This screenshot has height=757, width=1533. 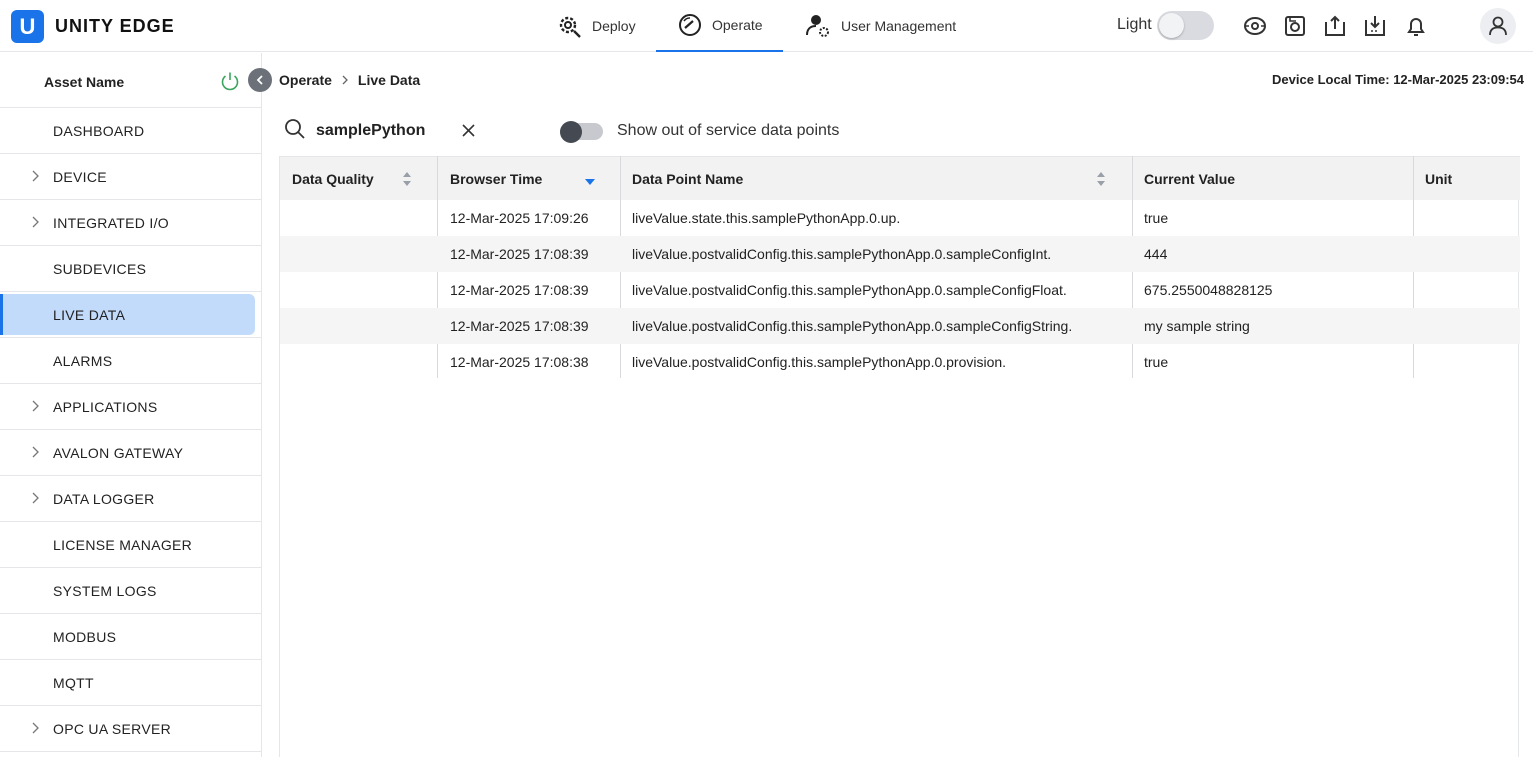 What do you see at coordinates (115, 26) in the screenshot?
I see `app-name: UNITY EDGE` at bounding box center [115, 26].